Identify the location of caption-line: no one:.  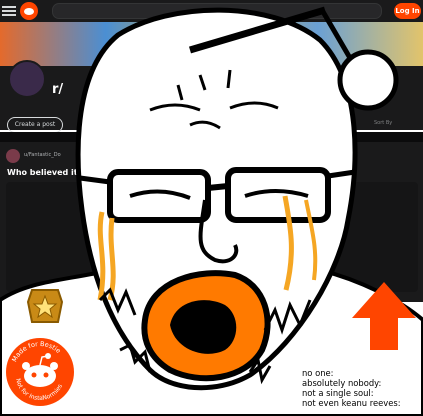
(318, 373).